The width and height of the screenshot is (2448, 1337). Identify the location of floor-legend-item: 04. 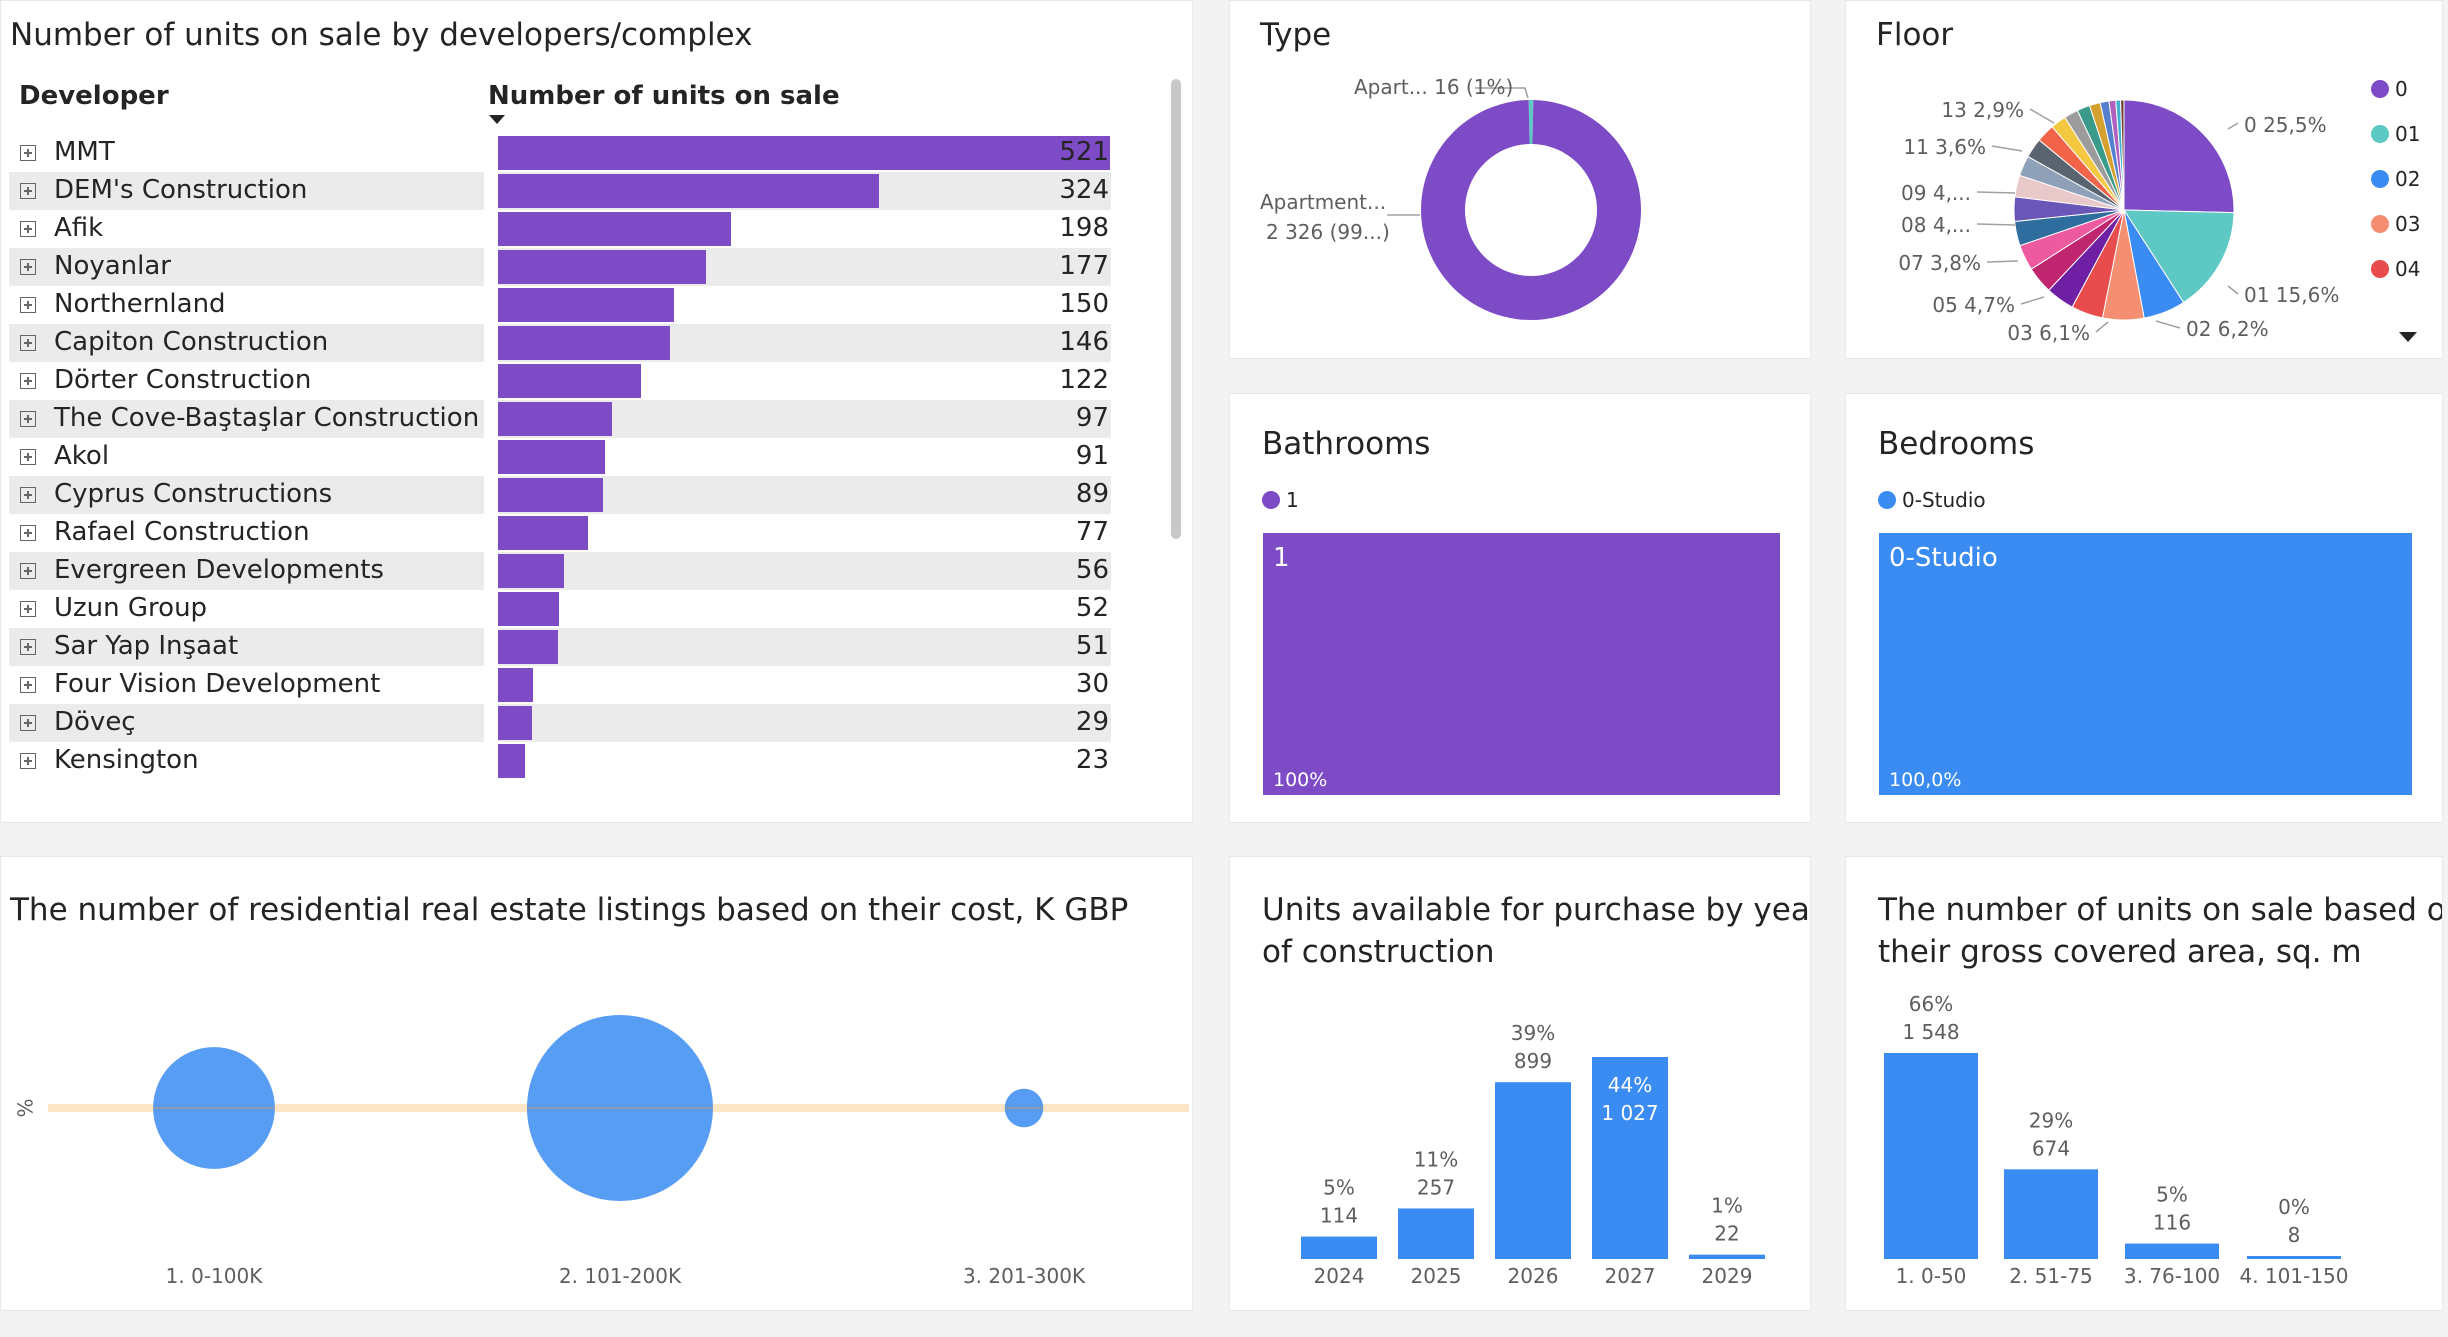
(2395, 269).